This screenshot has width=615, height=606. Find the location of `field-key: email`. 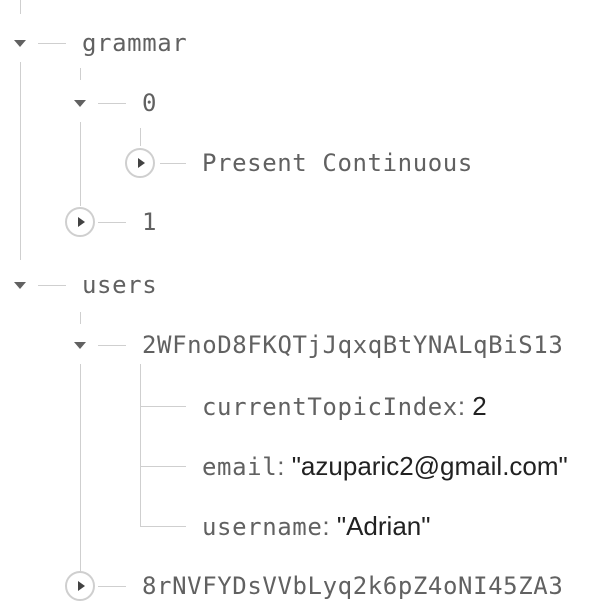

field-key: email is located at coordinates (240, 467).